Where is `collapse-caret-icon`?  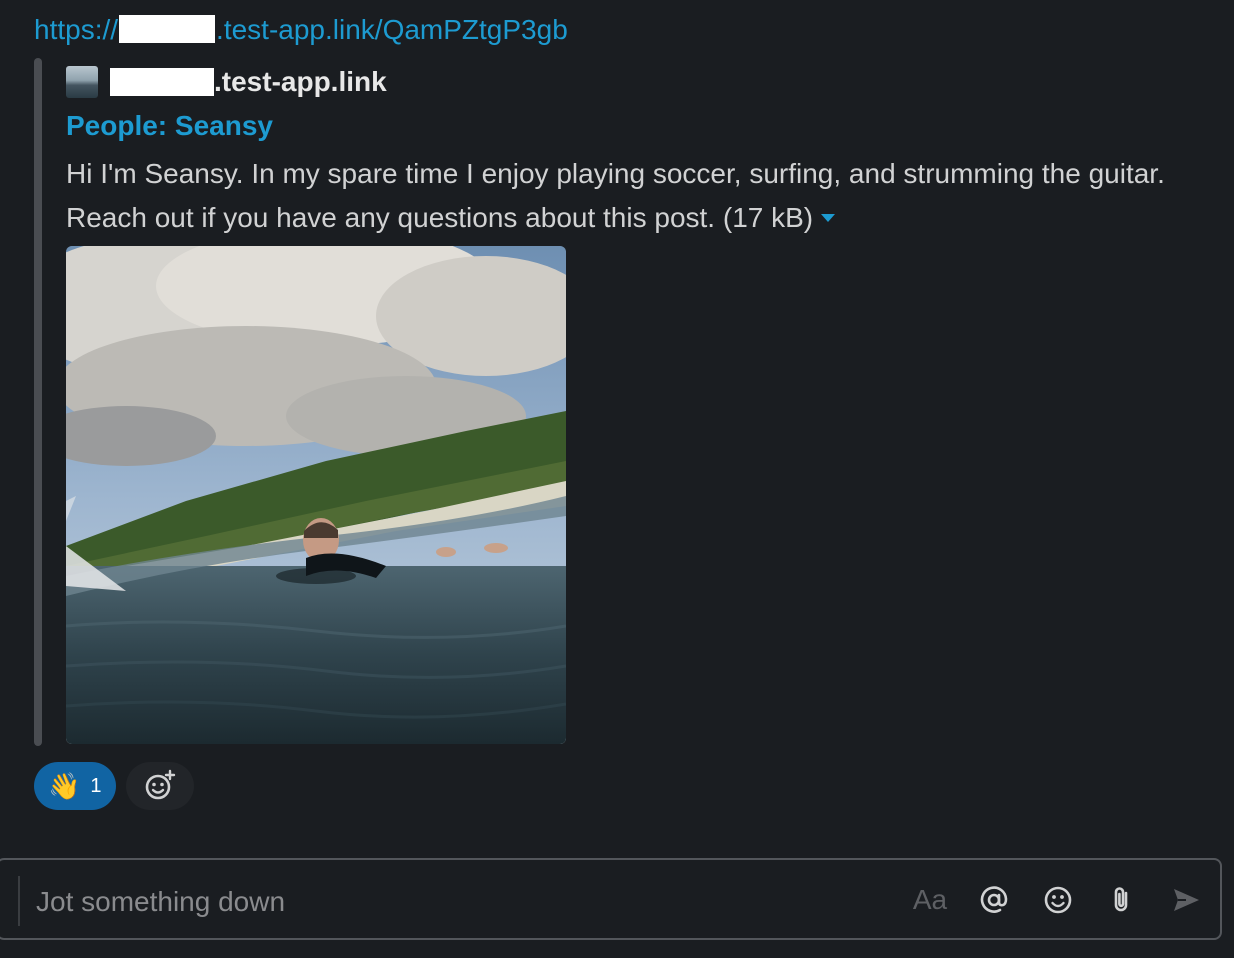
collapse-caret-icon is located at coordinates (828, 217).